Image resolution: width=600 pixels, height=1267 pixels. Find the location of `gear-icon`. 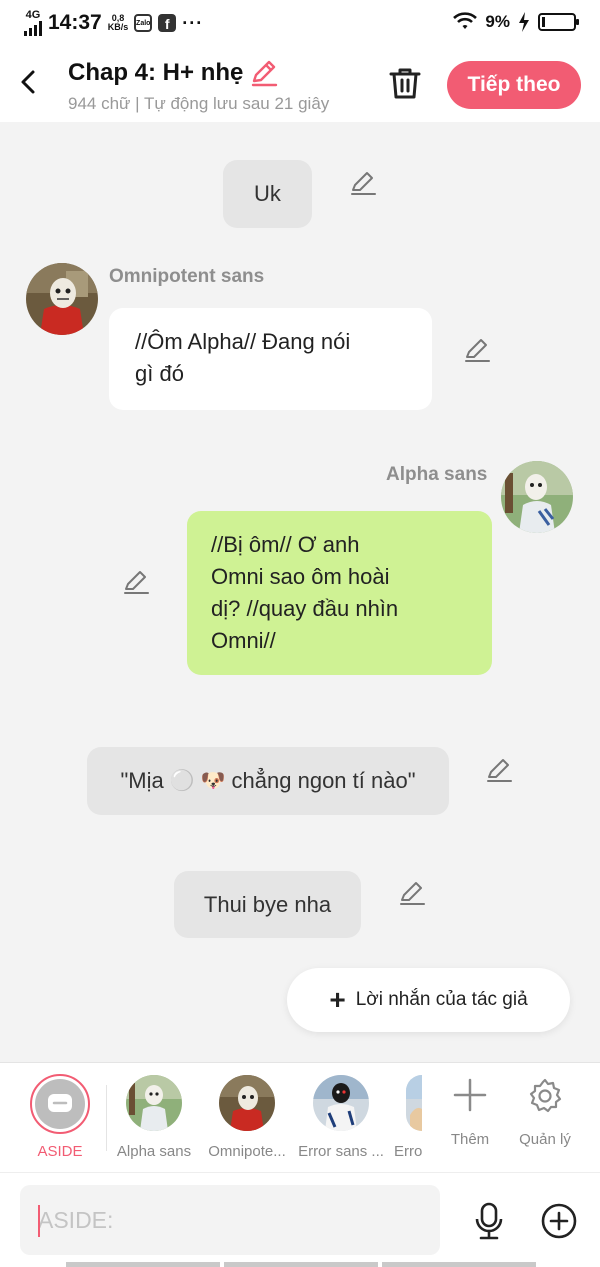

gear-icon is located at coordinates (545, 1096).